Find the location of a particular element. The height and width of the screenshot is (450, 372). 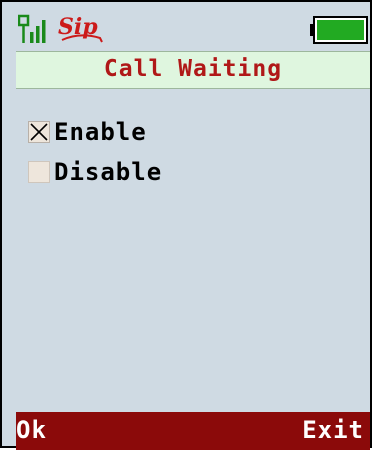

option-disable: Disable is located at coordinates (95, 172).